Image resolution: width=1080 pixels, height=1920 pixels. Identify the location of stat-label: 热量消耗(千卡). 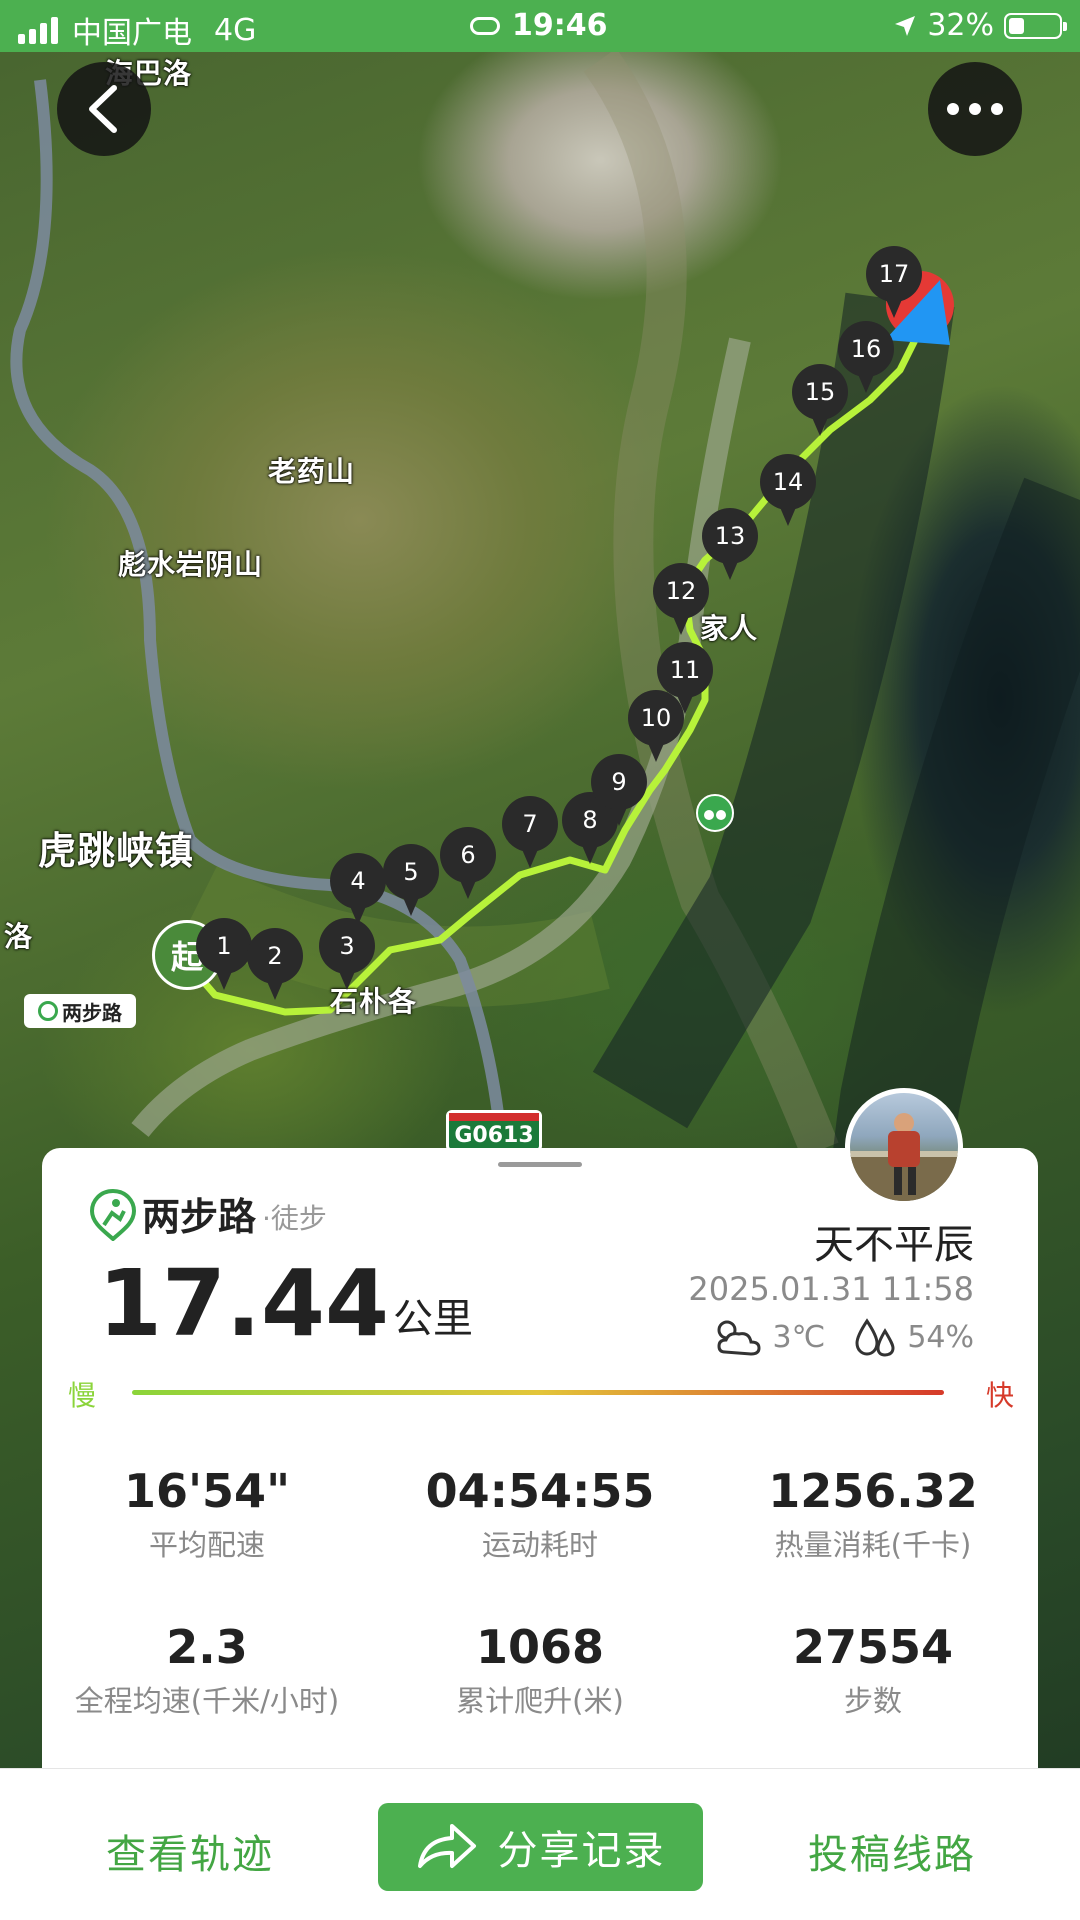
(873, 1545).